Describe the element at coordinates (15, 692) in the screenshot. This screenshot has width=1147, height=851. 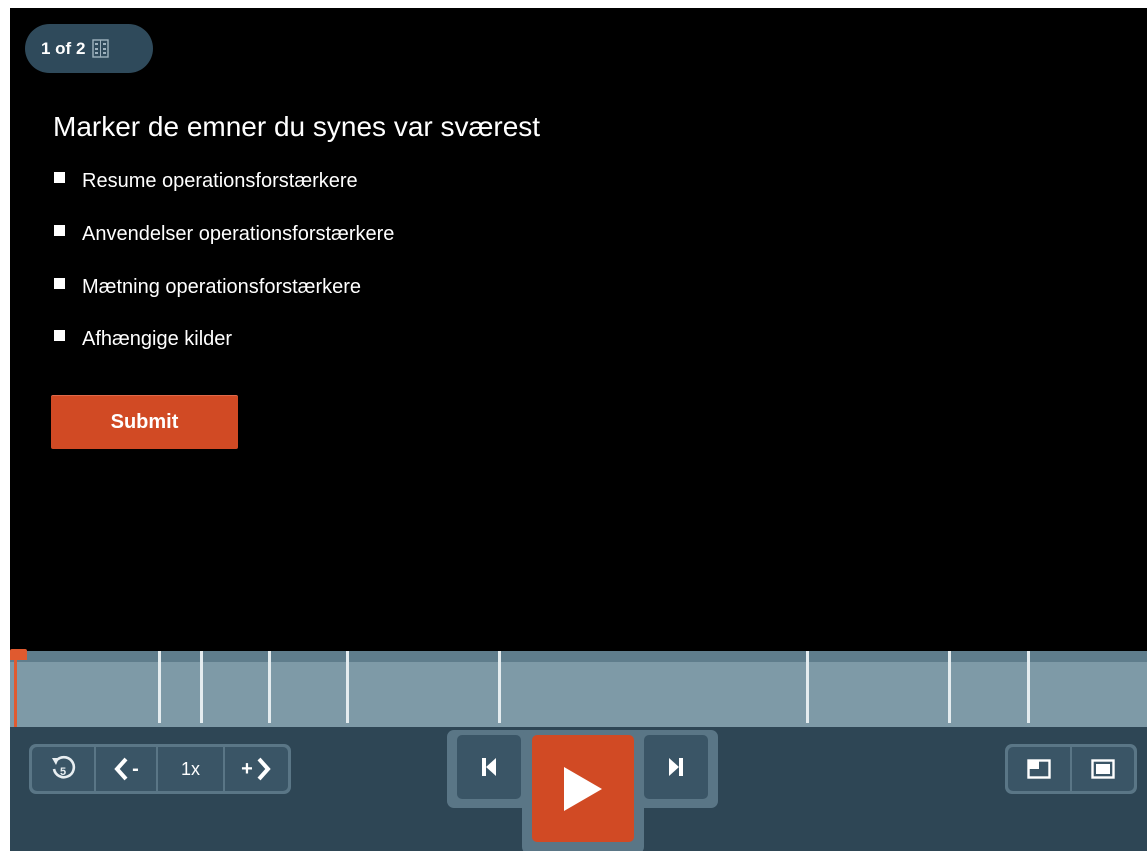
I see `playhead-line` at that location.